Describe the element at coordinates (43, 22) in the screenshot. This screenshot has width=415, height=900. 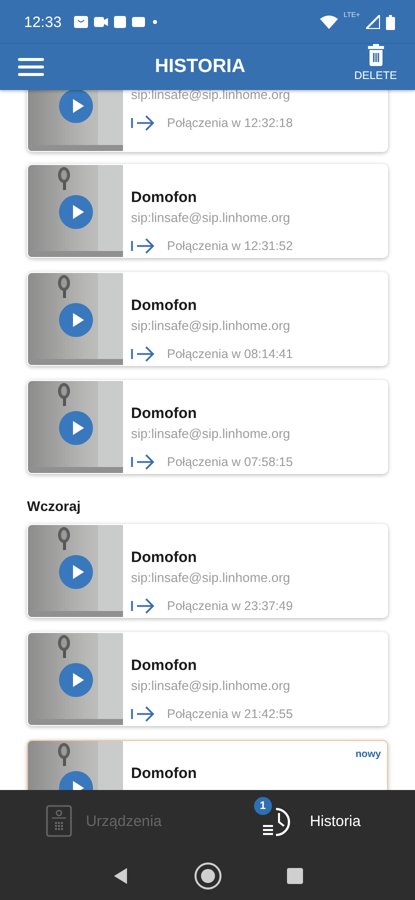
I see `clock: 12:33` at that location.